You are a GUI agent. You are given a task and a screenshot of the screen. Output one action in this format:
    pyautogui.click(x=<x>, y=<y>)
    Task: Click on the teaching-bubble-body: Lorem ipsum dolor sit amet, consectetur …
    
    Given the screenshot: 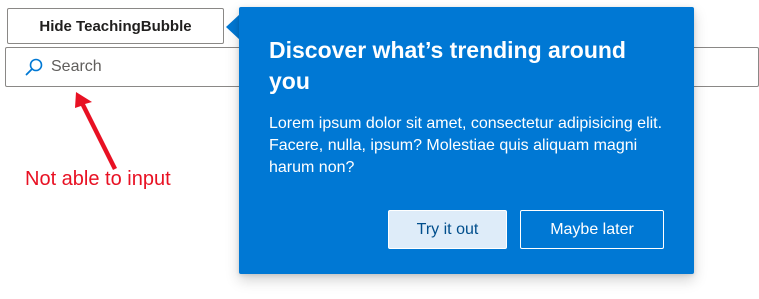 What is the action you would take?
    pyautogui.click(x=466, y=145)
    